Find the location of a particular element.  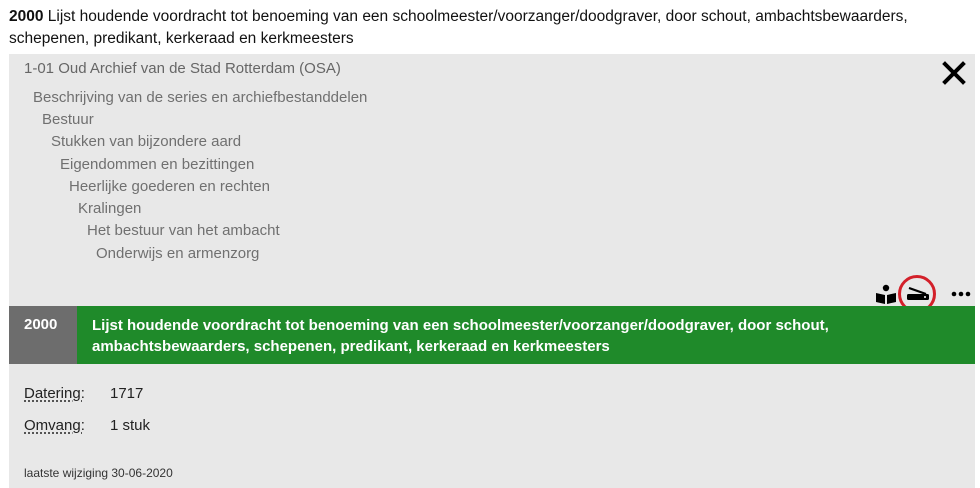

last-modified: laatste wijziging 30-06-2020 is located at coordinates (98, 473).